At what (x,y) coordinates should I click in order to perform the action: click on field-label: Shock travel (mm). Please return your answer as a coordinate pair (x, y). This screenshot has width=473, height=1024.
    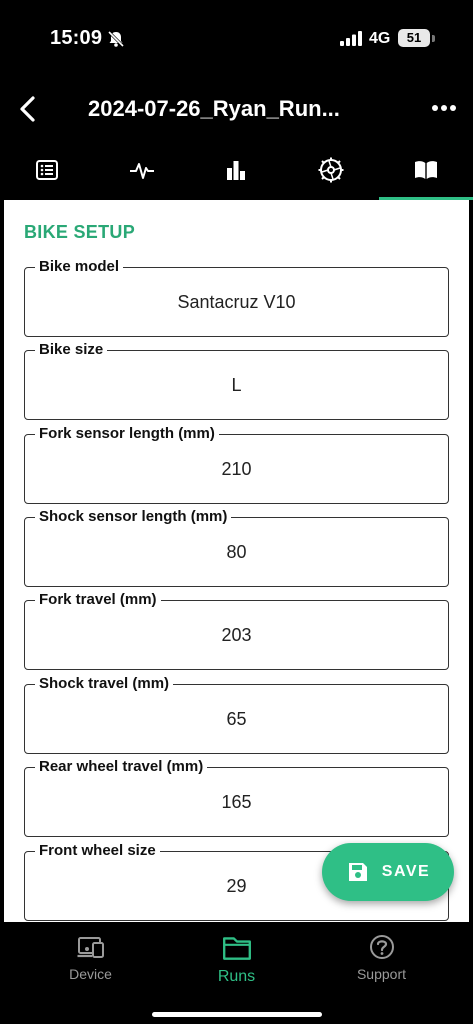
    Looking at the image, I should click on (104, 683).